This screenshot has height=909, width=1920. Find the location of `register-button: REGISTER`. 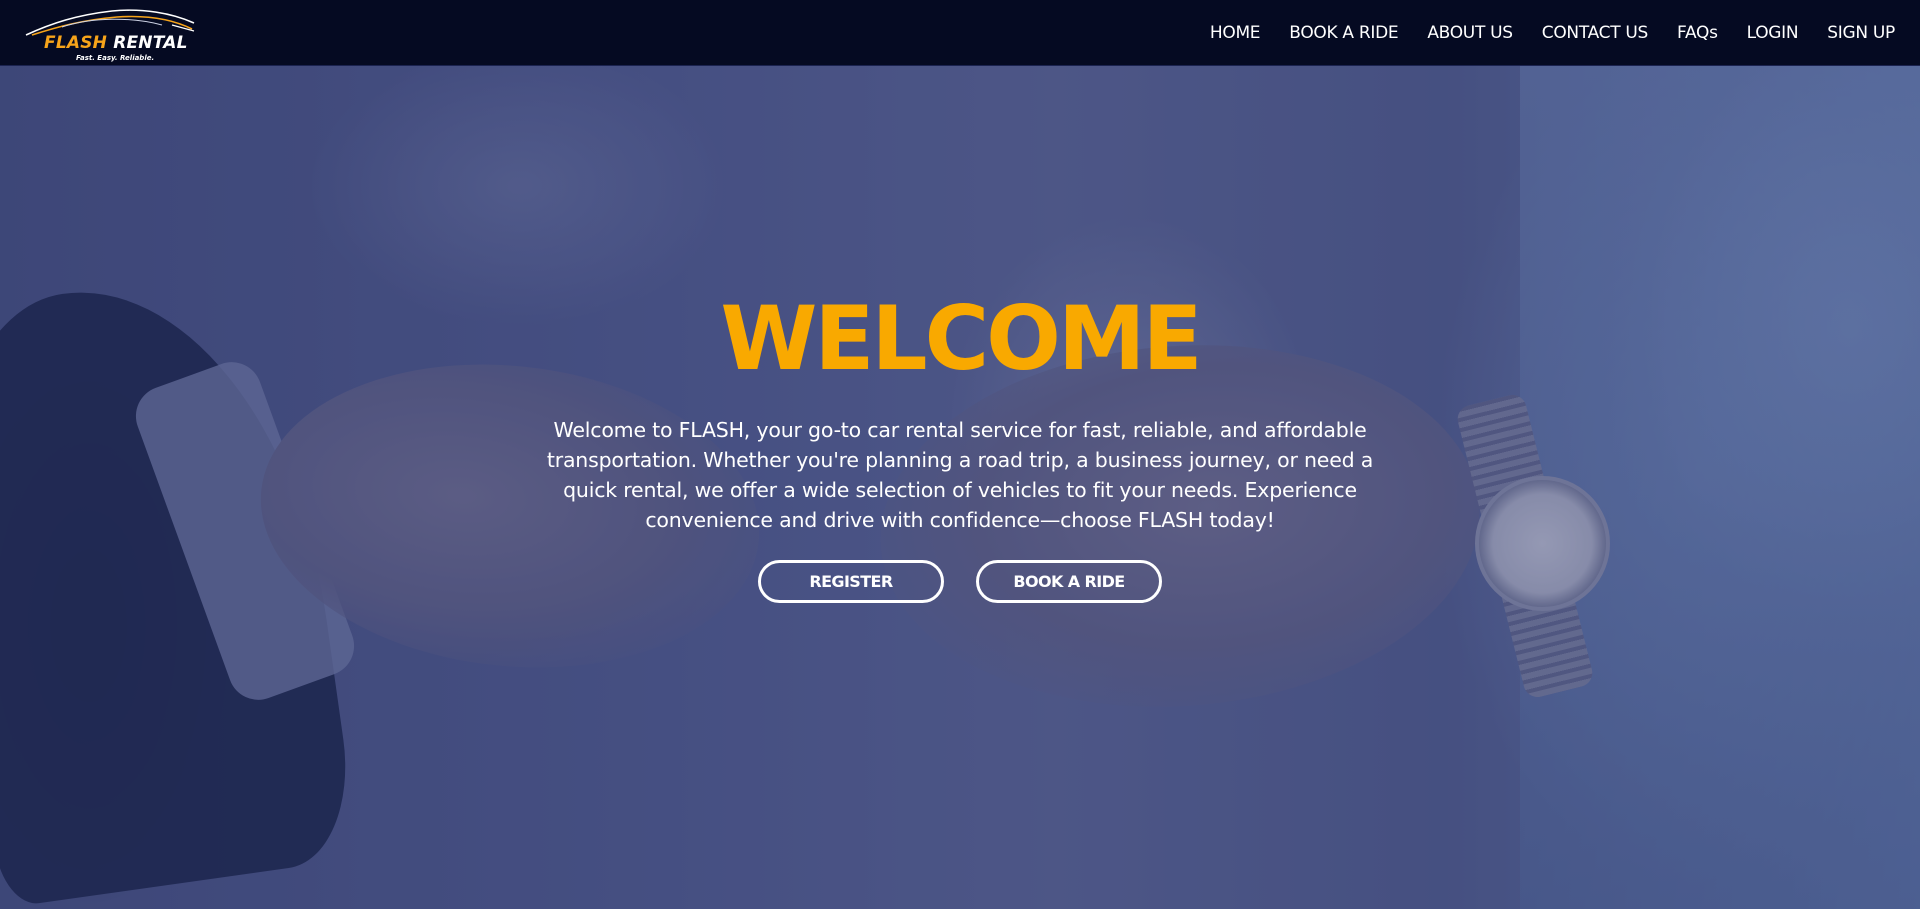

register-button: REGISTER is located at coordinates (851, 581).